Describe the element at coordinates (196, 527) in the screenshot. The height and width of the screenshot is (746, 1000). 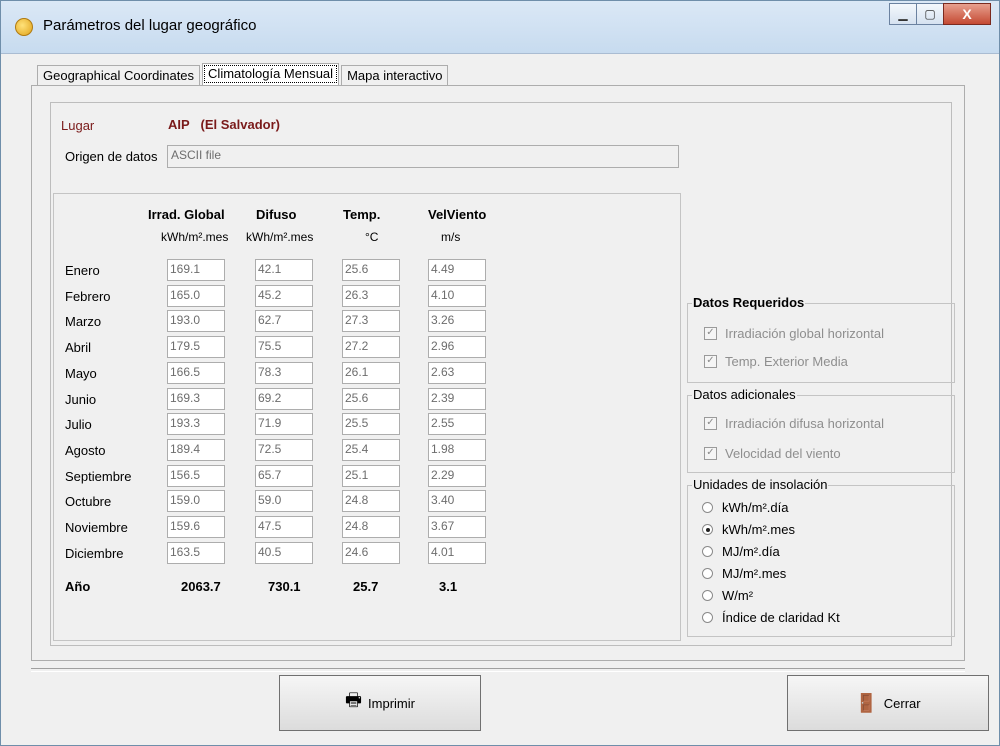
I see `data-cell: 159.6` at that location.